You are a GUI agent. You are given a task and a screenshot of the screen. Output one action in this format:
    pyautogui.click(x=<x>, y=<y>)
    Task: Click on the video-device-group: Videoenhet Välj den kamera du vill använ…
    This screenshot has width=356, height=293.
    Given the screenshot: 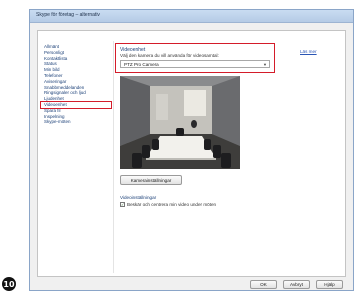 What is the action you would take?
    pyautogui.click(x=195, y=58)
    